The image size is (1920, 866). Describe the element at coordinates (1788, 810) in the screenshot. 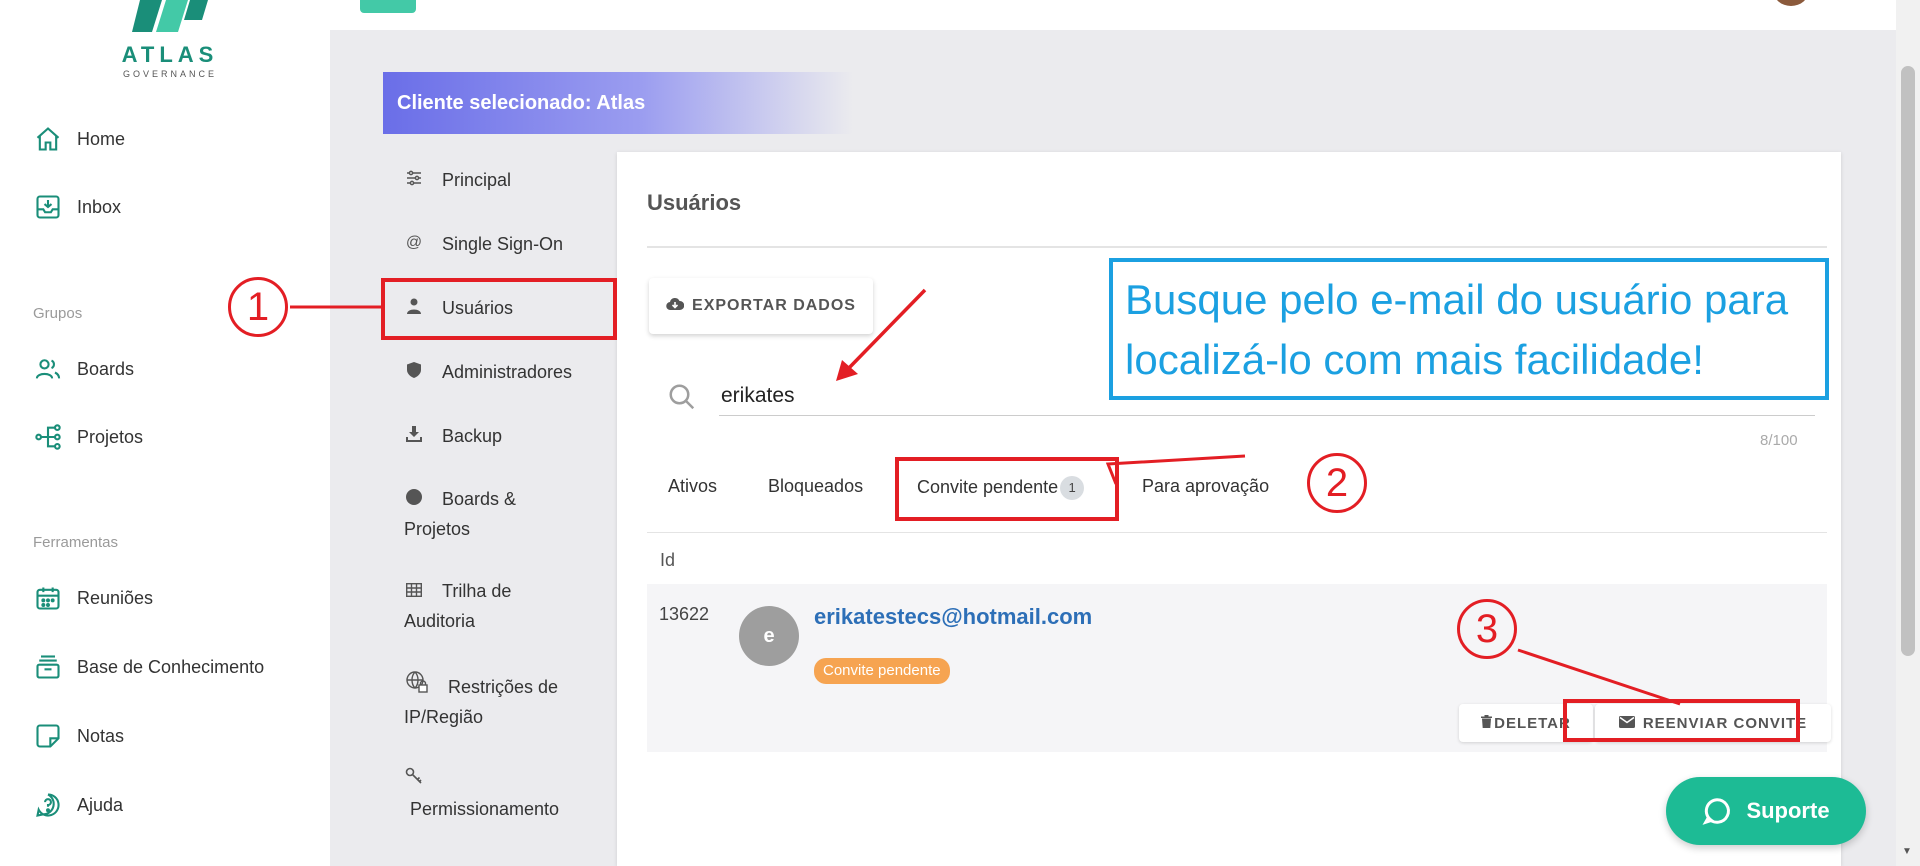

I see `support-label: Suporte` at that location.